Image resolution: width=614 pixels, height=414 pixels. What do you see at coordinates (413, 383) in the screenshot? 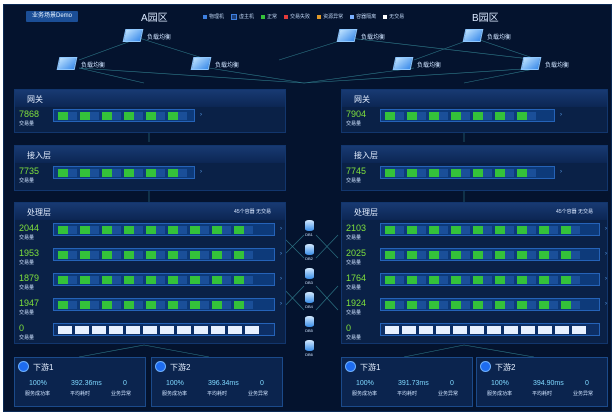
I see `avg-time: 391.73ms` at bounding box center [413, 383].